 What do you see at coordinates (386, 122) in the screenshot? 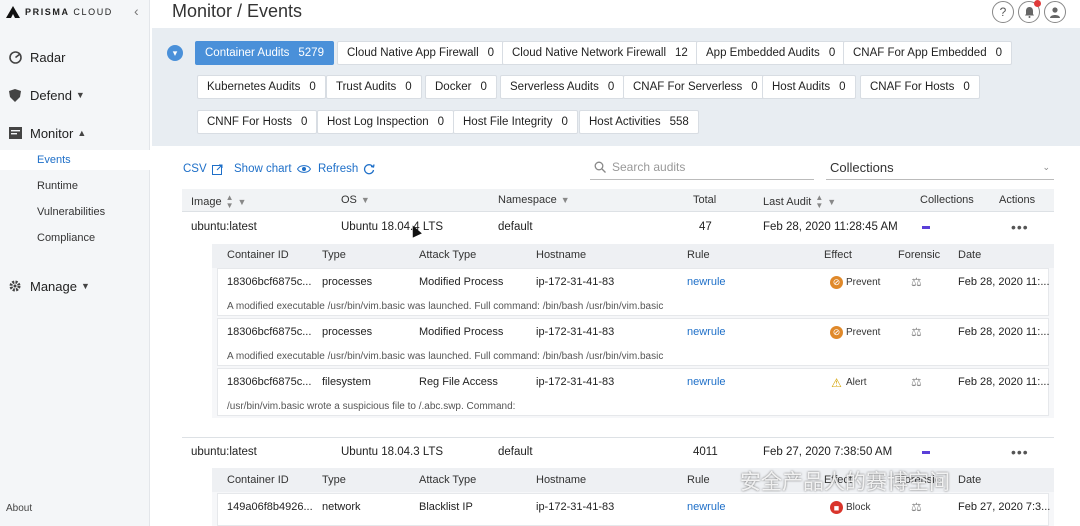
I see `filter-chip: Host Log Inspection 0` at bounding box center [386, 122].